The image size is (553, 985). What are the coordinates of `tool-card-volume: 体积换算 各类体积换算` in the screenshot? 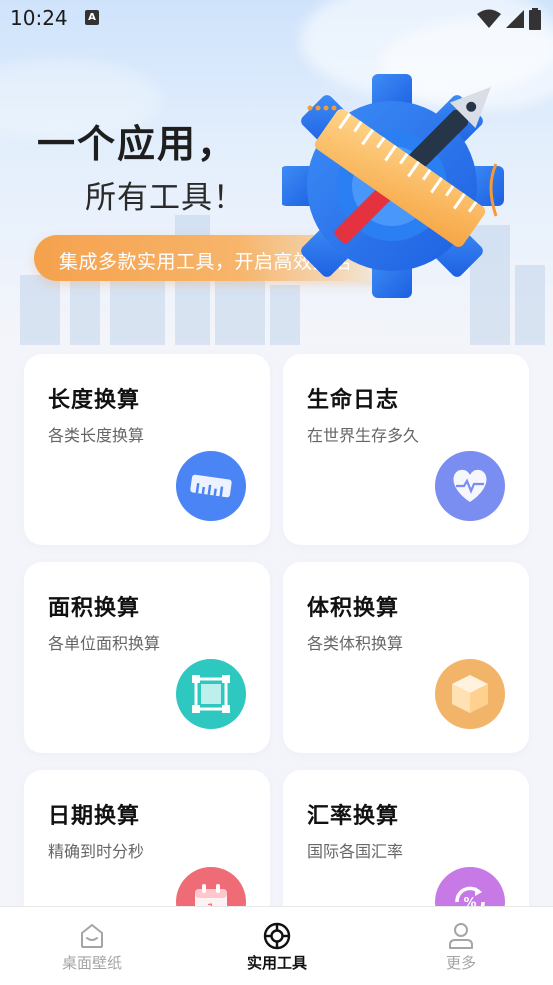 It's located at (406, 657).